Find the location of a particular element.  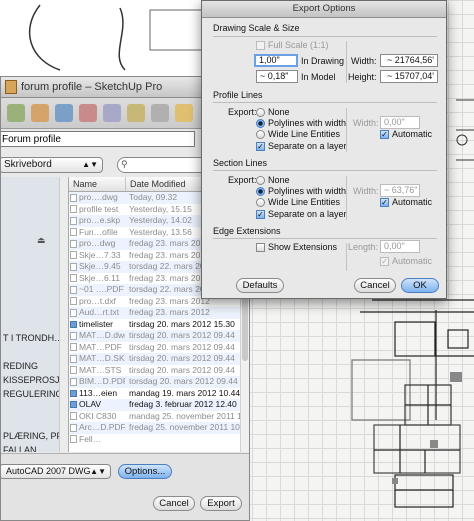

file-row: MAT…D.SKP tirsdag 20. mars 2012 09.44 is located at coordinates (159, 359).